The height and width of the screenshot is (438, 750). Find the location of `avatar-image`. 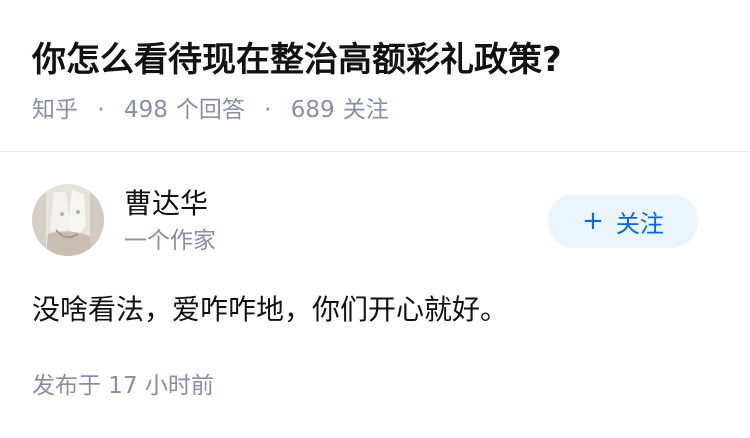

avatar-image is located at coordinates (68, 220).